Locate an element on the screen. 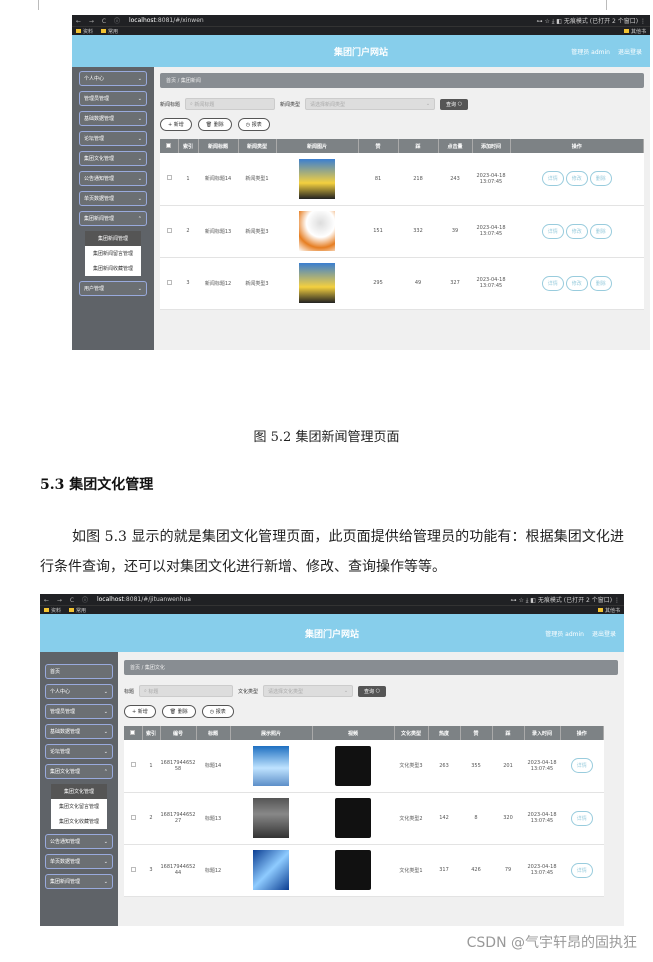 The height and width of the screenshot is (962, 653). submenu-item: 集团新闻管理 is located at coordinates (113, 238).